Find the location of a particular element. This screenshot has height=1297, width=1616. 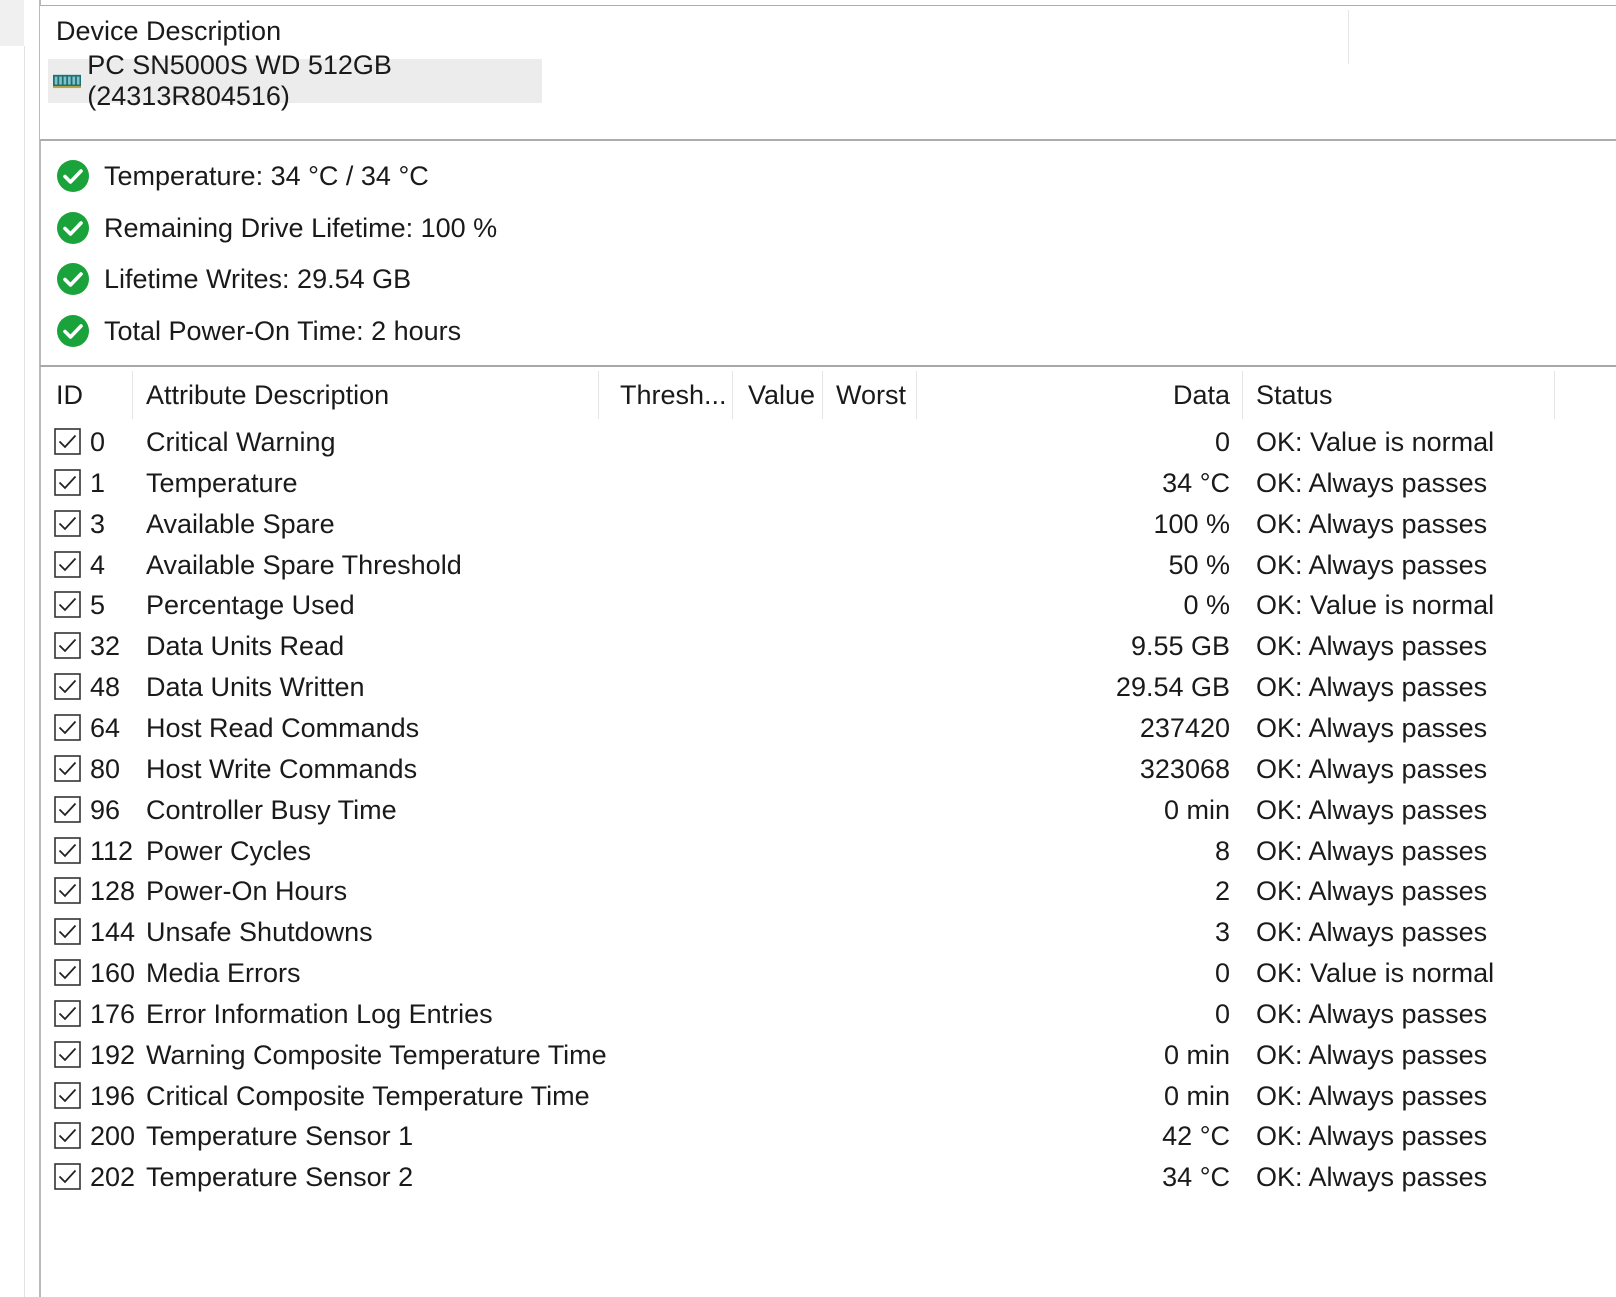

cell-id: 200 is located at coordinates (113, 1136).